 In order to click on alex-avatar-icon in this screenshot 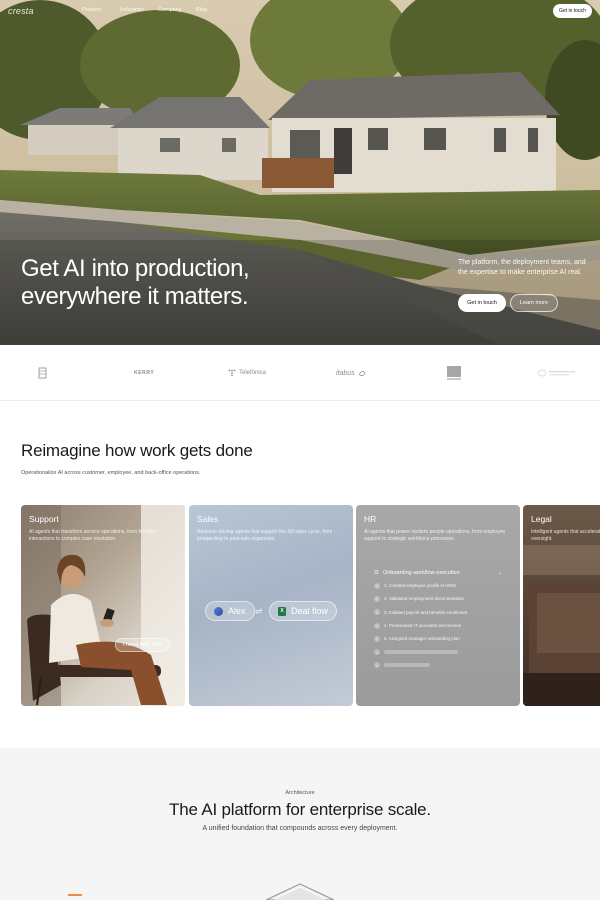, I will do `click(218, 611)`.